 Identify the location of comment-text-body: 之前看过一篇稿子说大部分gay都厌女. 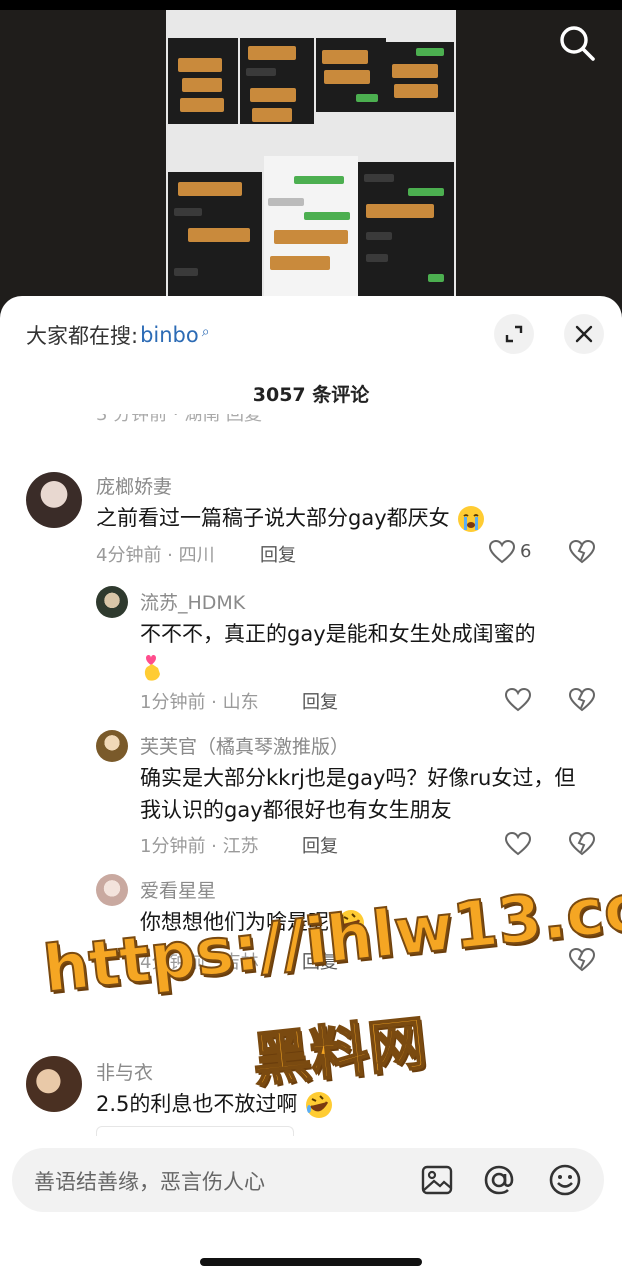
(273, 518).